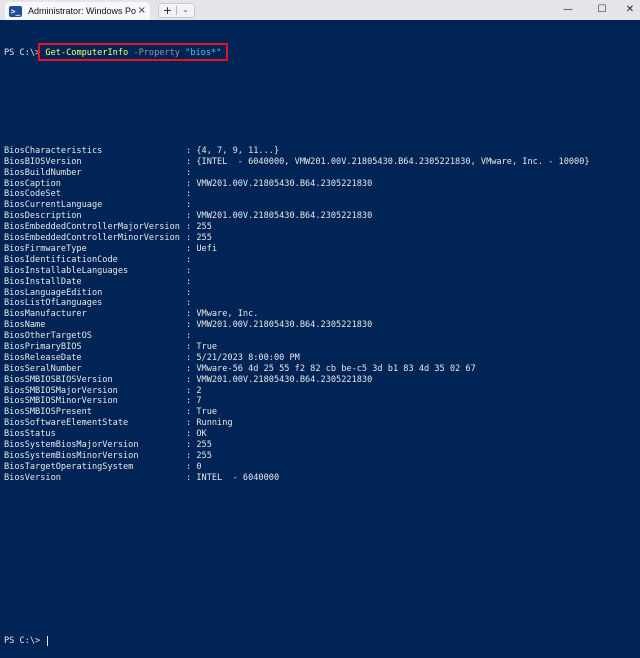 Image resolution: width=640 pixels, height=658 pixels. I want to click on property-name: BiosCaption, so click(32, 183).